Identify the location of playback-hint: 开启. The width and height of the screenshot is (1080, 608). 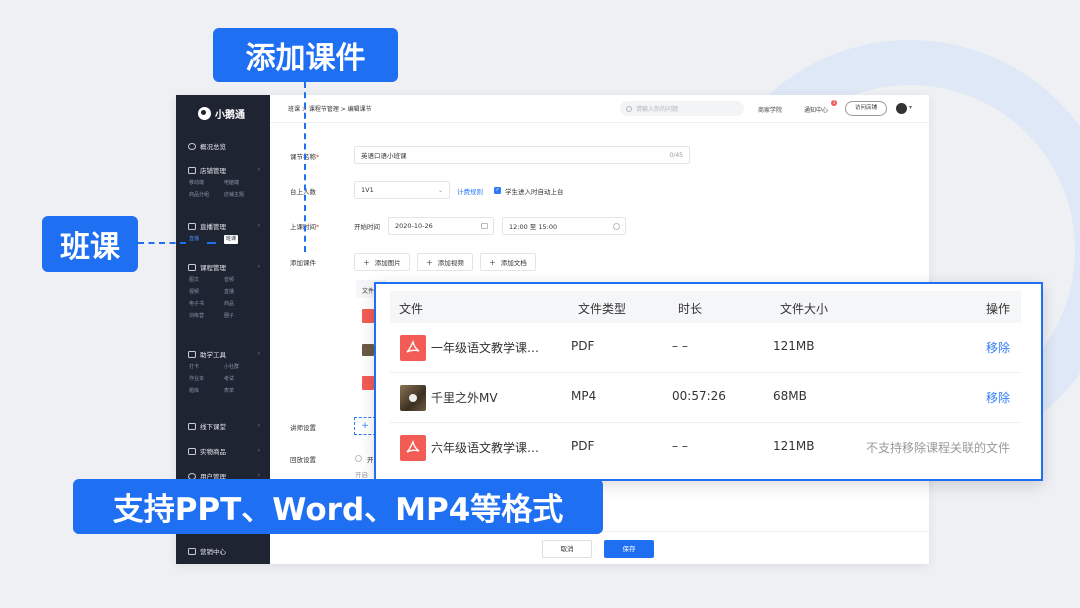
(361, 475).